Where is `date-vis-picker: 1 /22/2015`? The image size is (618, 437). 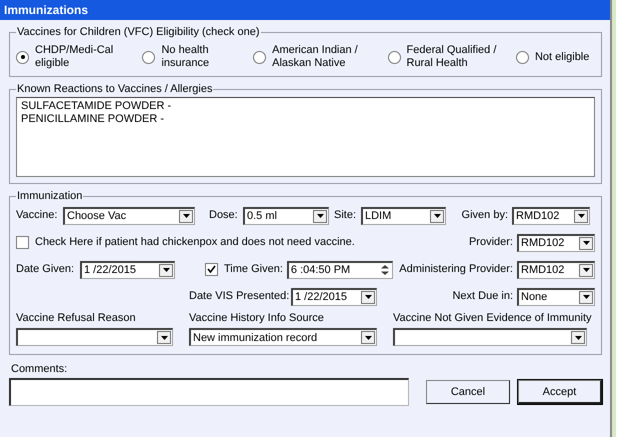 date-vis-picker: 1 /22/2015 is located at coordinates (334, 297).